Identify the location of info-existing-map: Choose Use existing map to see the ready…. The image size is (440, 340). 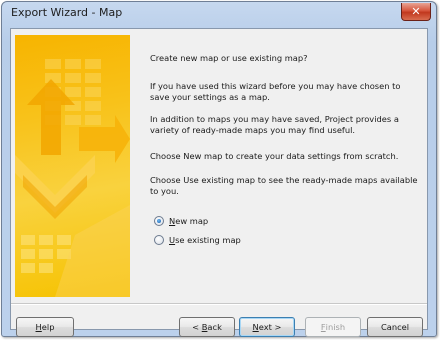
(284, 185).